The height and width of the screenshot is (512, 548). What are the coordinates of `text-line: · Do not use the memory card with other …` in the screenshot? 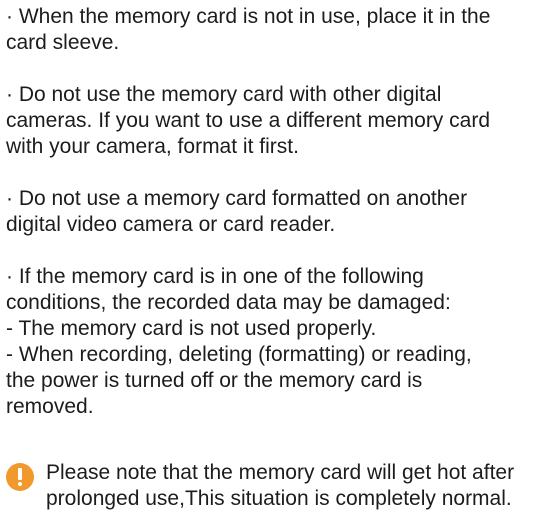 It's located at (224, 94).